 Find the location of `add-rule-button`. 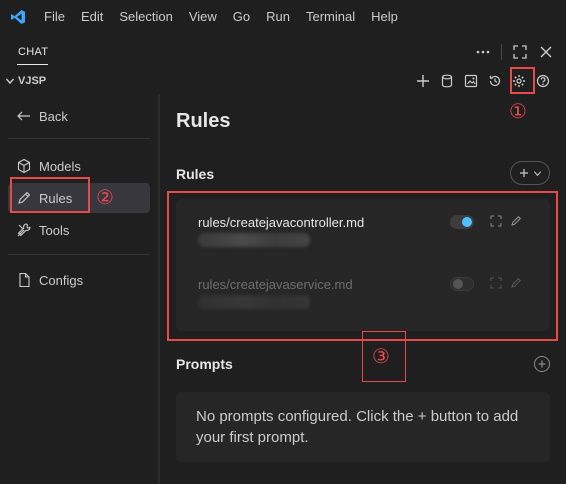

add-rule-button is located at coordinates (530, 173).